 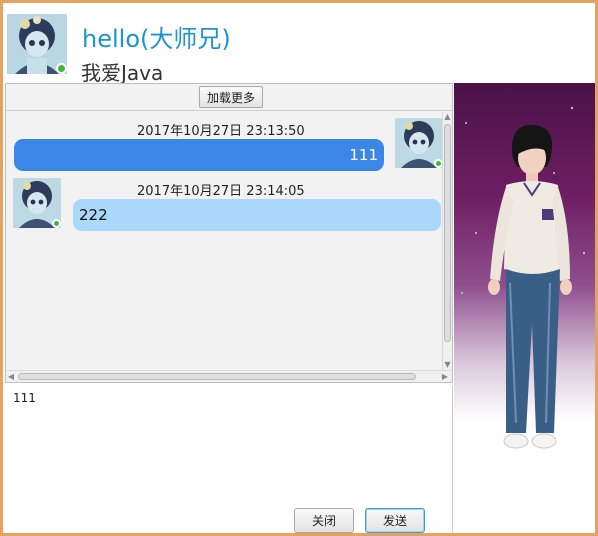 I want to click on scroll-up-icon: ▲, so click(x=447, y=117).